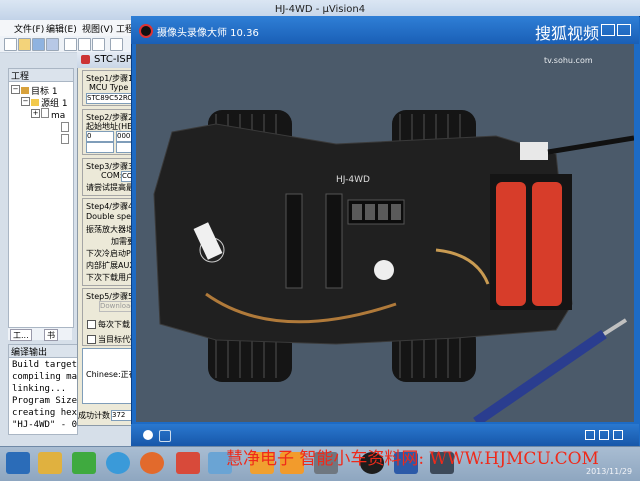 The image size is (640, 481). Describe the element at coordinates (609, 471) in the screenshot. I see `clock-date: 2013/11/29` at that location.